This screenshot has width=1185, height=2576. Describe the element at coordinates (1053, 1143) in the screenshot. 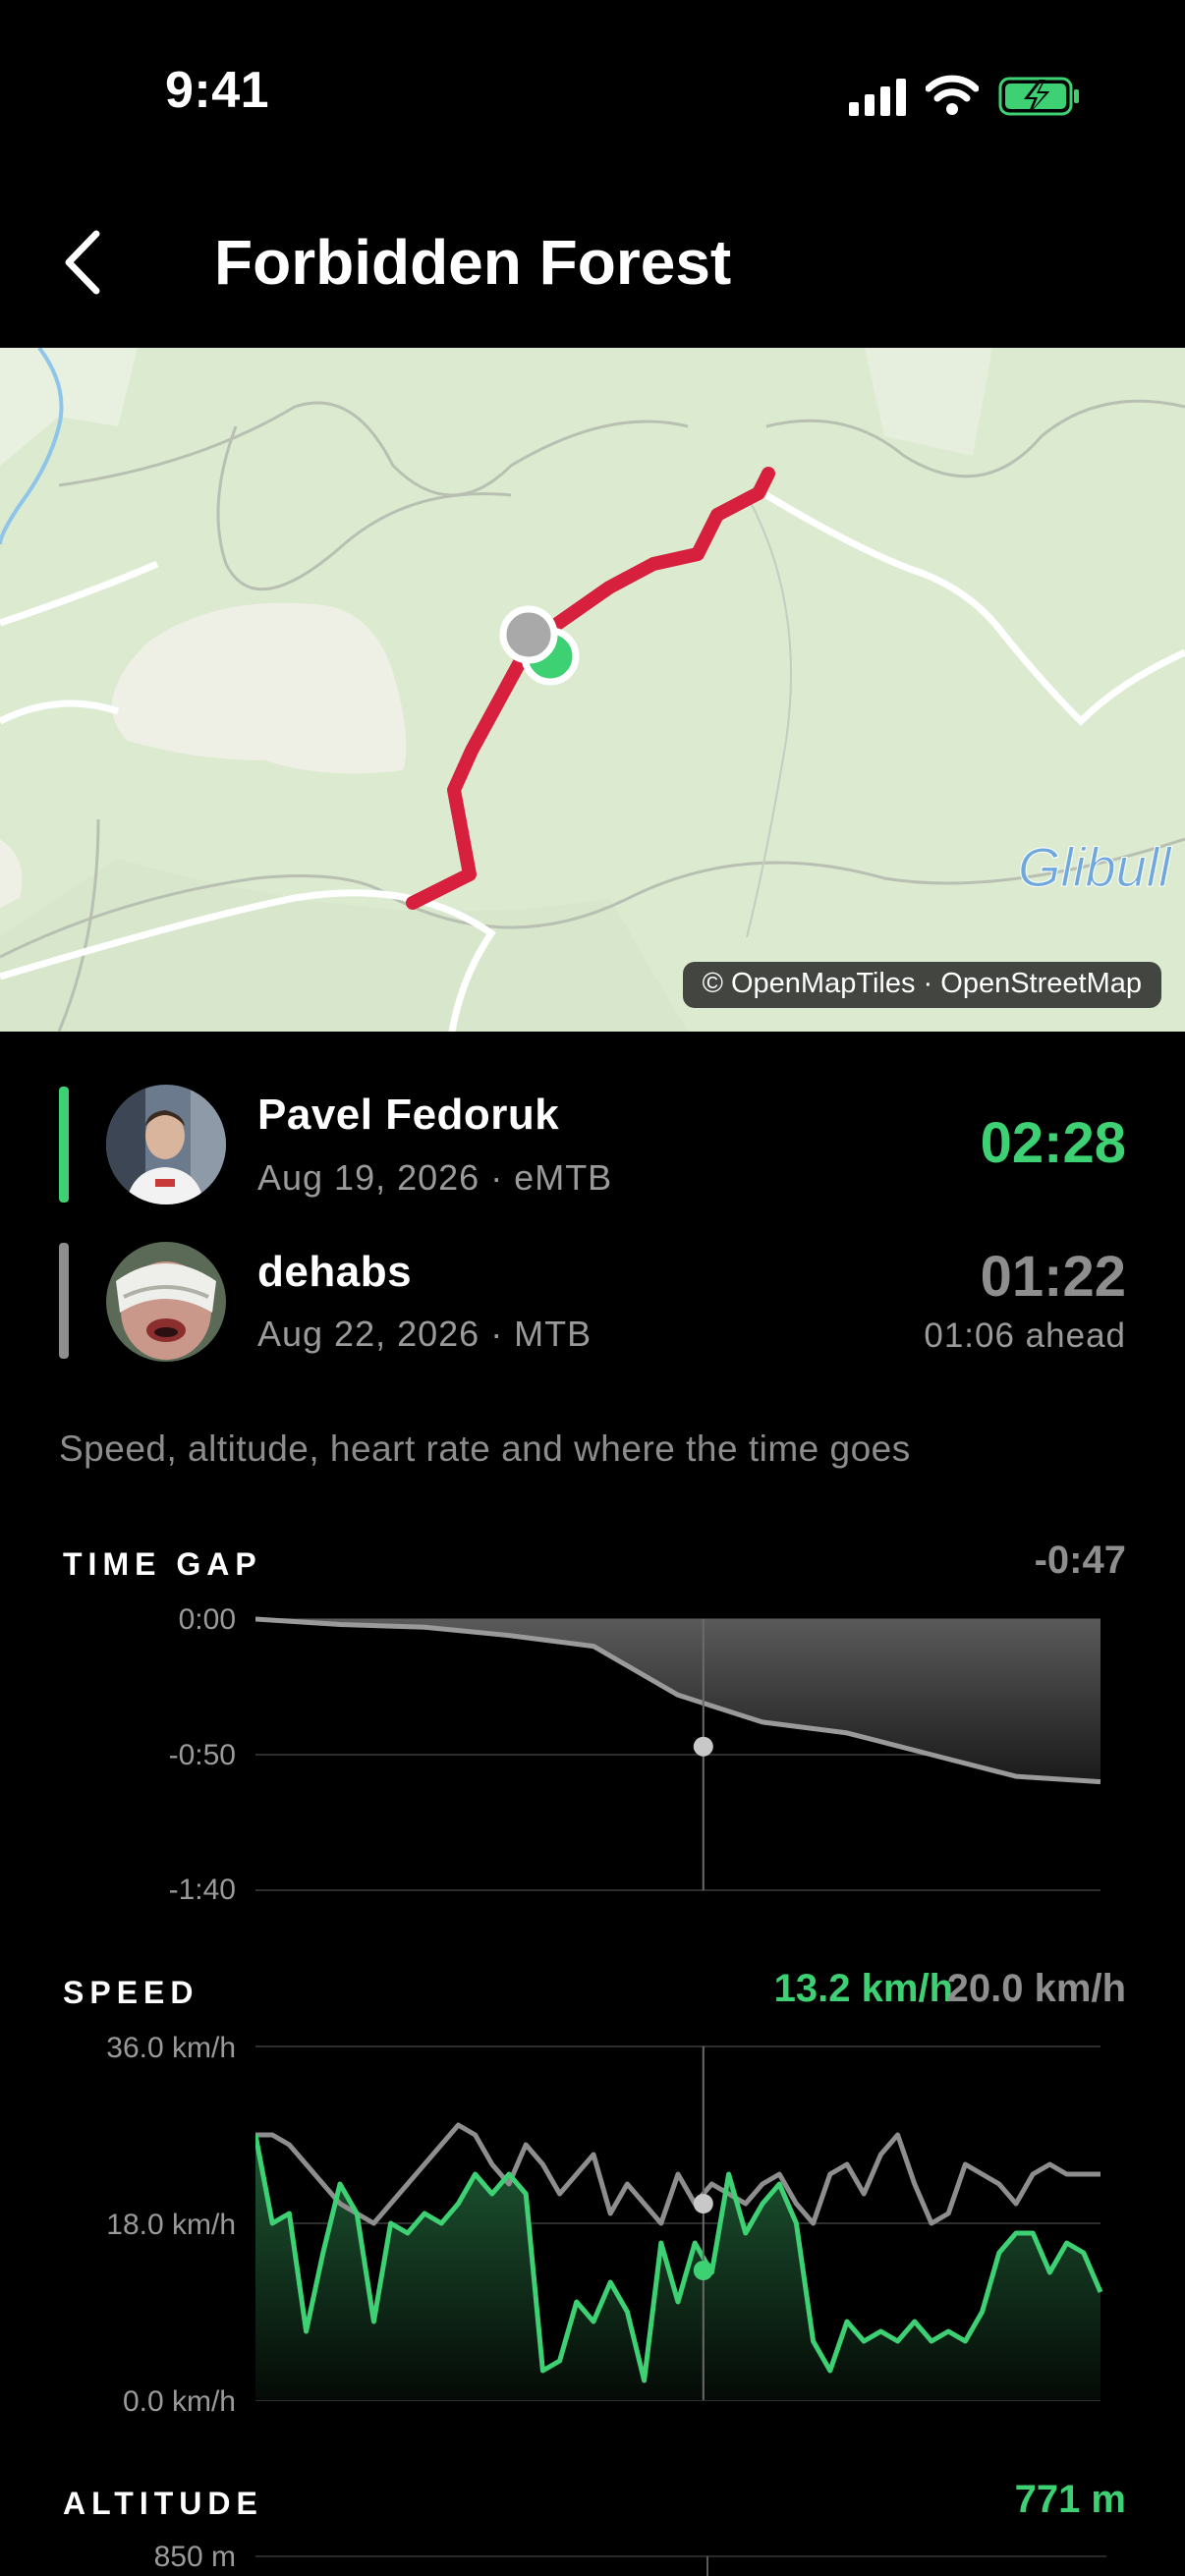

I see `rider-time: 02:28` at that location.